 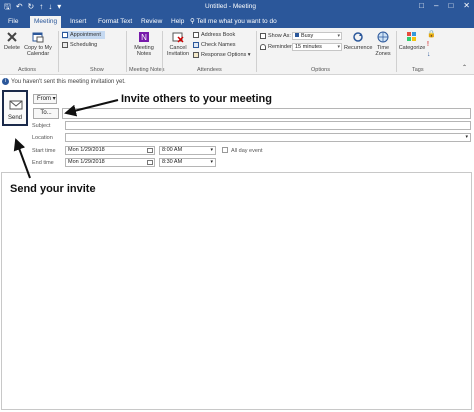 What do you see at coordinates (91, 108) in the screenshot?
I see `invite-arrow` at bounding box center [91, 108].